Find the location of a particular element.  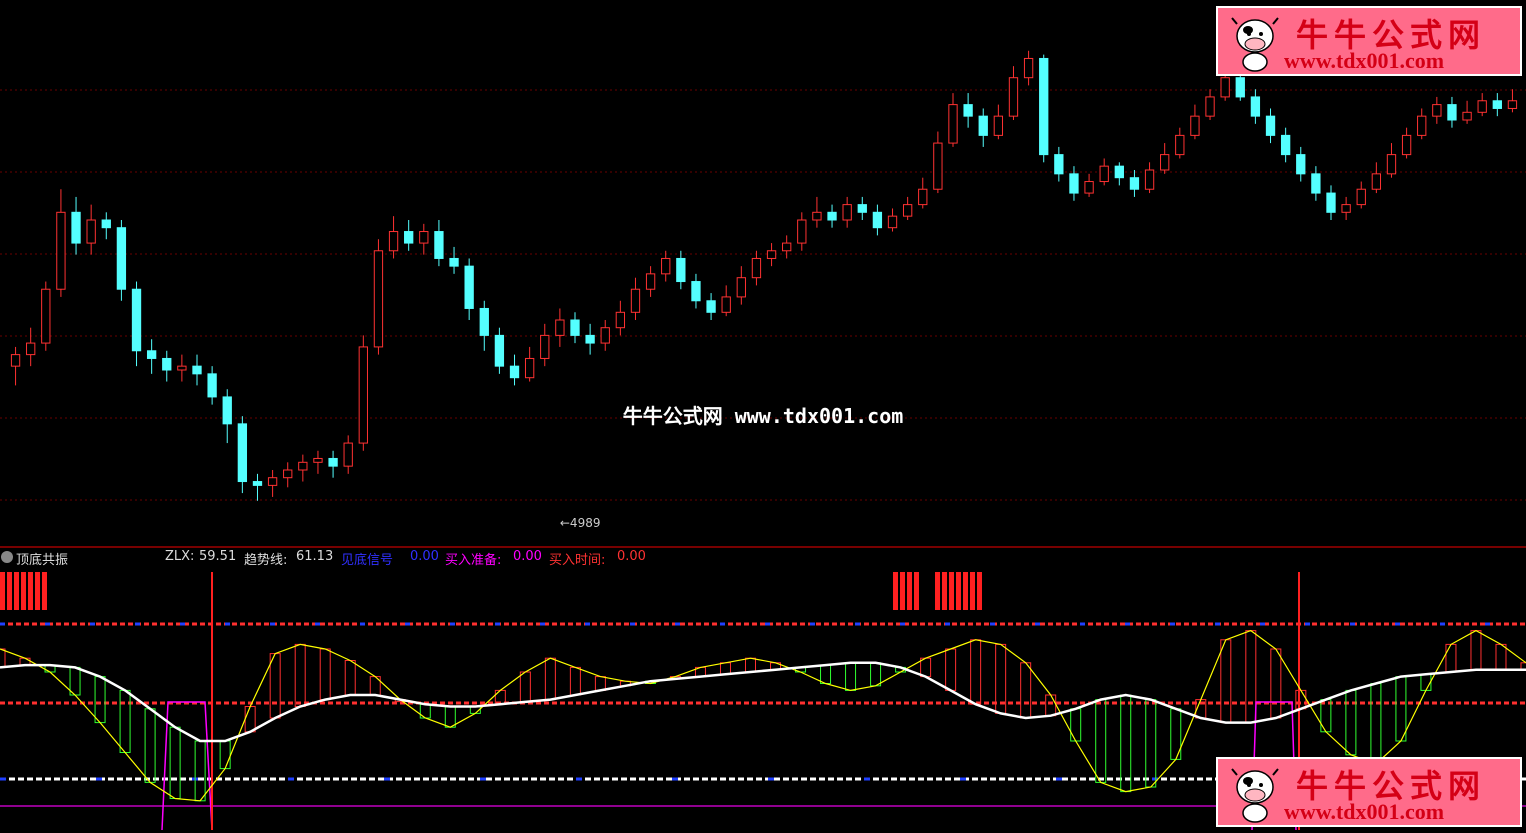

watermark-site-name: 牛牛公式网 is located at coordinates (672, 416).